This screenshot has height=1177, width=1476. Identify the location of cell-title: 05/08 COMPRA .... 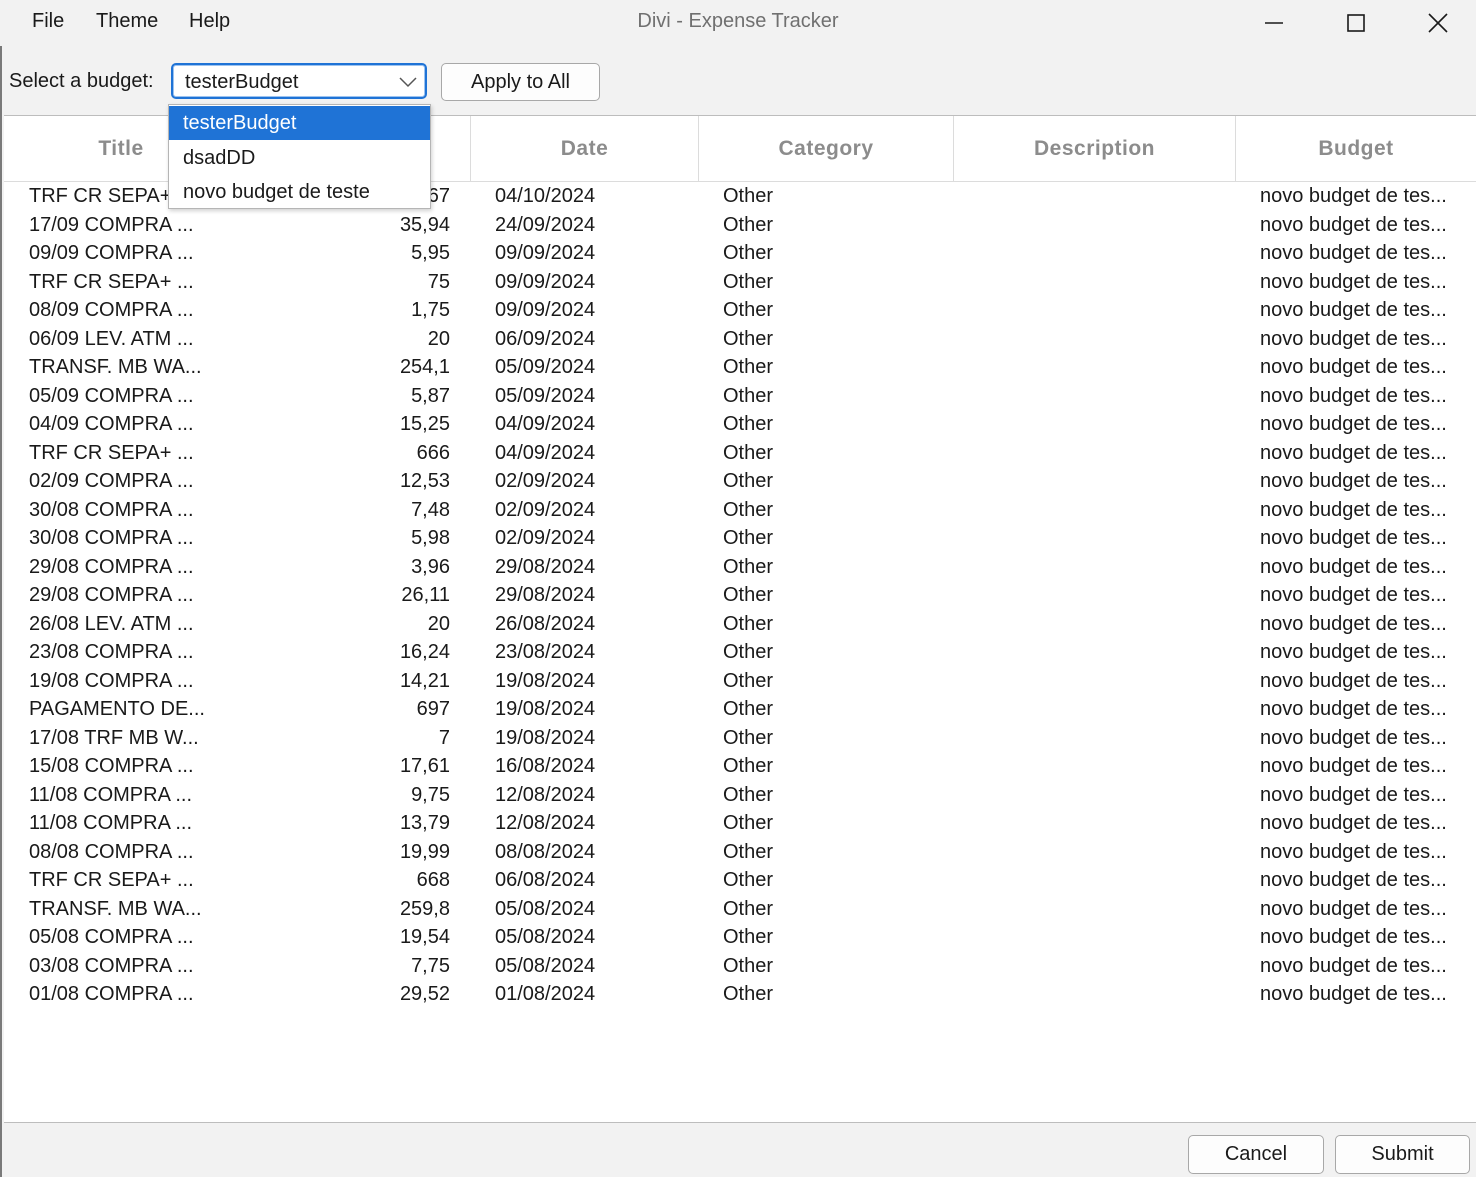
(111, 937).